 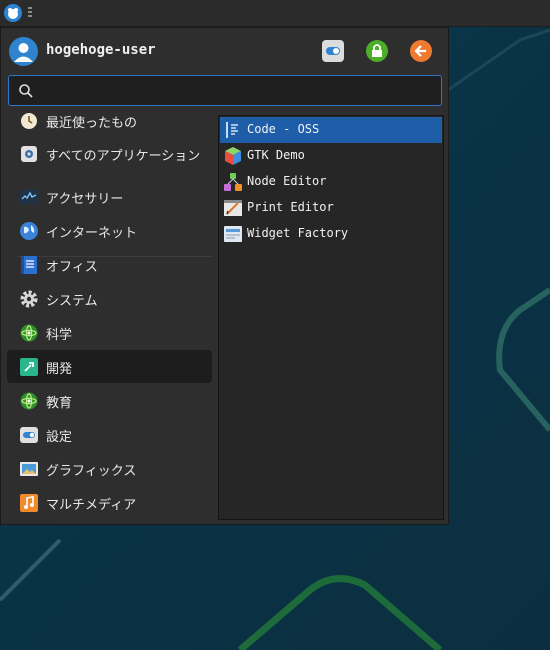 I want to click on category-development: 開発, so click(x=109, y=366).